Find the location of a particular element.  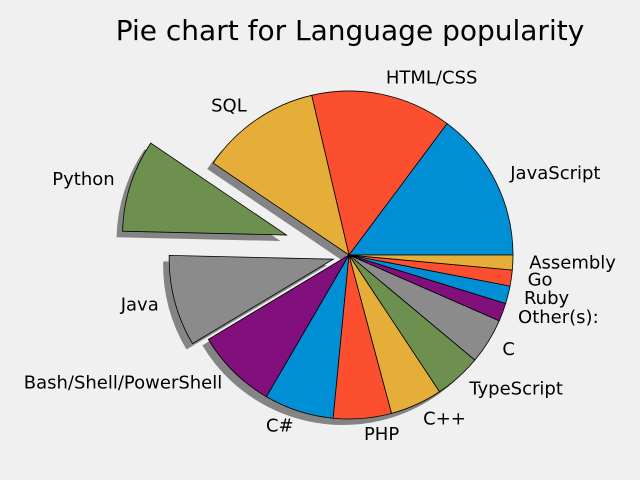

slice-label-bash-shell-powershell: Bash/Shell/PowerShell is located at coordinates (123, 382).